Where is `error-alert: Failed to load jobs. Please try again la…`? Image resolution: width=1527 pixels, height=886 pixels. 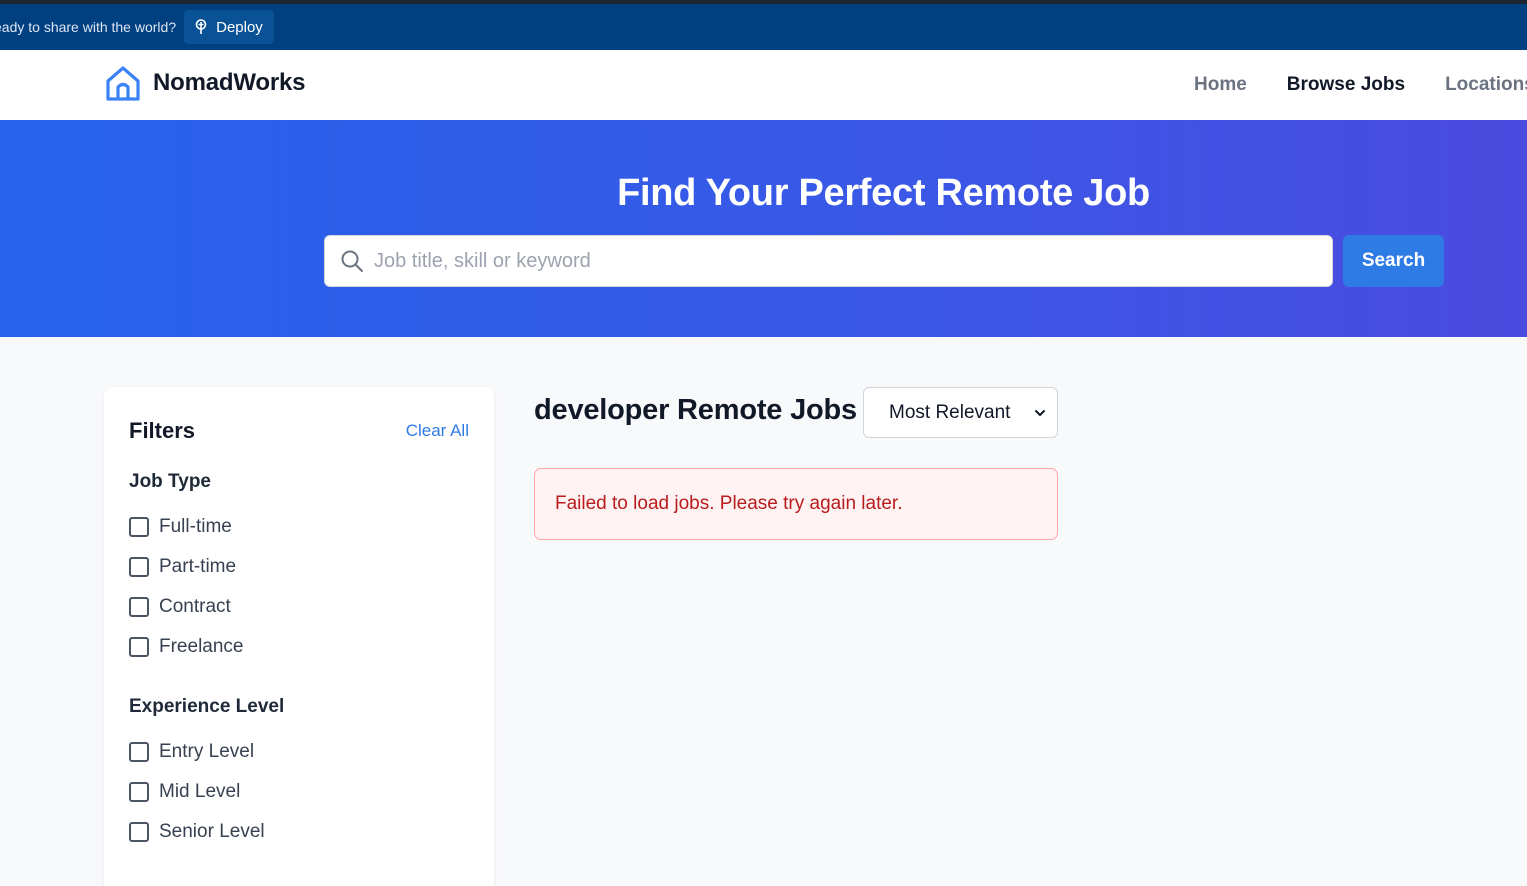
error-alert: Failed to load jobs. Please try again la… is located at coordinates (796, 504).